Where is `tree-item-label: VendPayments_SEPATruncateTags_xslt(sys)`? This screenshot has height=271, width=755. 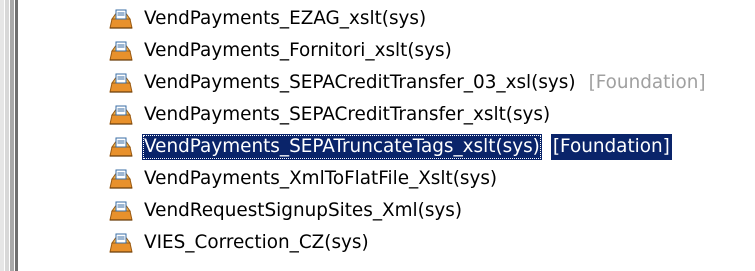 tree-item-label: VendPayments_SEPATruncateTags_xslt(sys) is located at coordinates (342, 147).